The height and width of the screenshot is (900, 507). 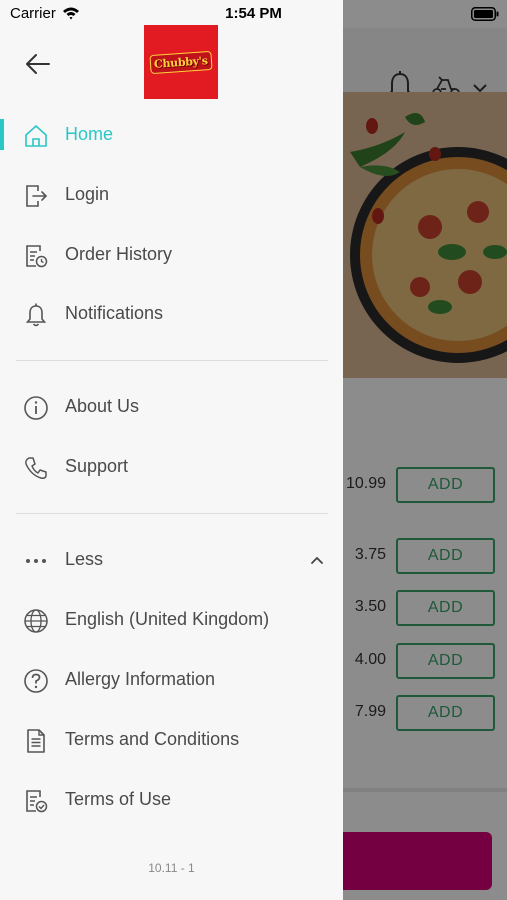 I want to click on bell-icon, so click(x=36, y=315).